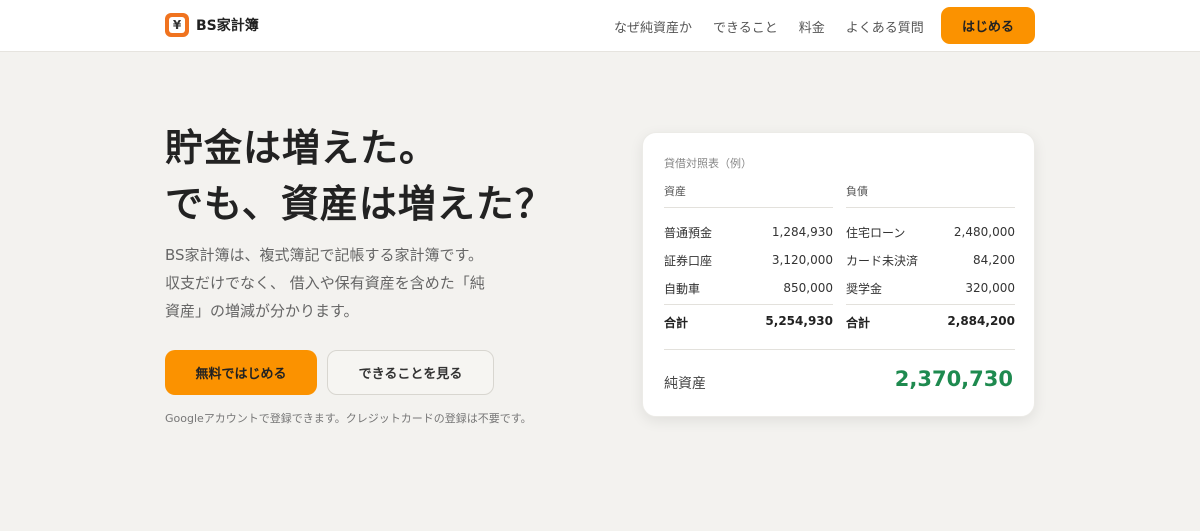 This screenshot has width=1200, height=531. I want to click on card-divider, so click(839, 349).